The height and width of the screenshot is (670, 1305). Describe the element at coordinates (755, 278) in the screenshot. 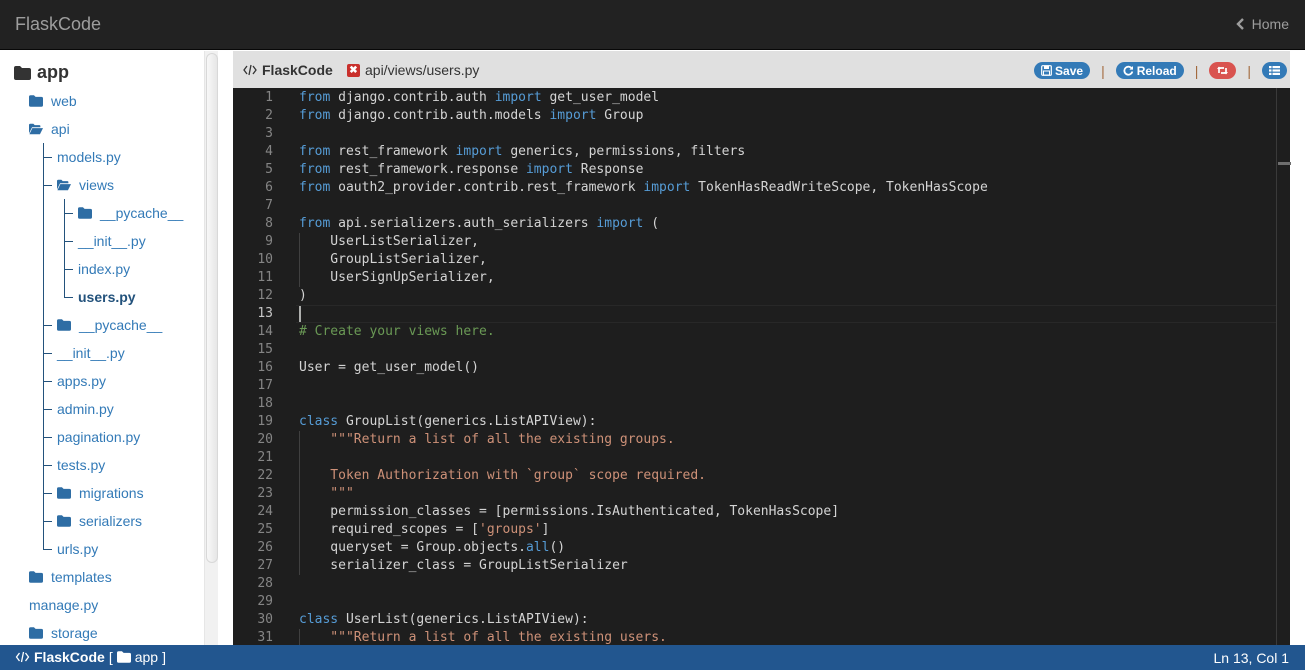

I see `code-line: 11 UserSignUpSerializer,` at that location.